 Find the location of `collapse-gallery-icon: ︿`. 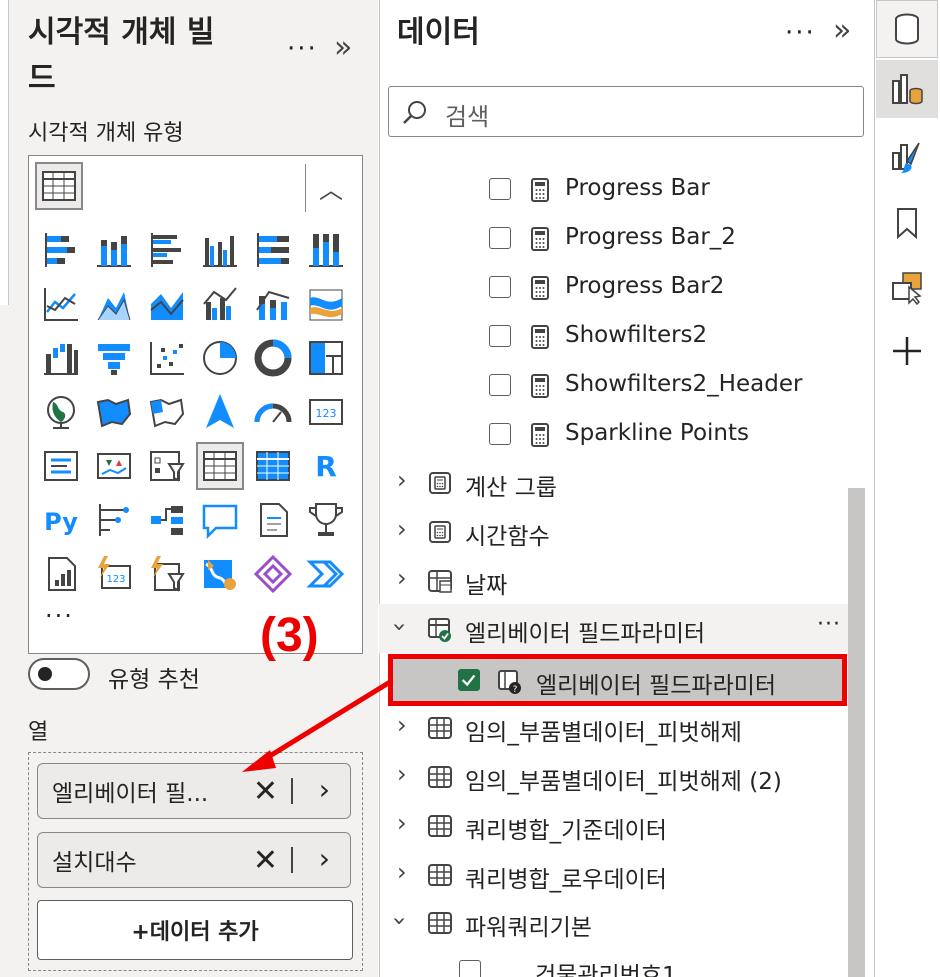

collapse-gallery-icon: ︿ is located at coordinates (331, 187).